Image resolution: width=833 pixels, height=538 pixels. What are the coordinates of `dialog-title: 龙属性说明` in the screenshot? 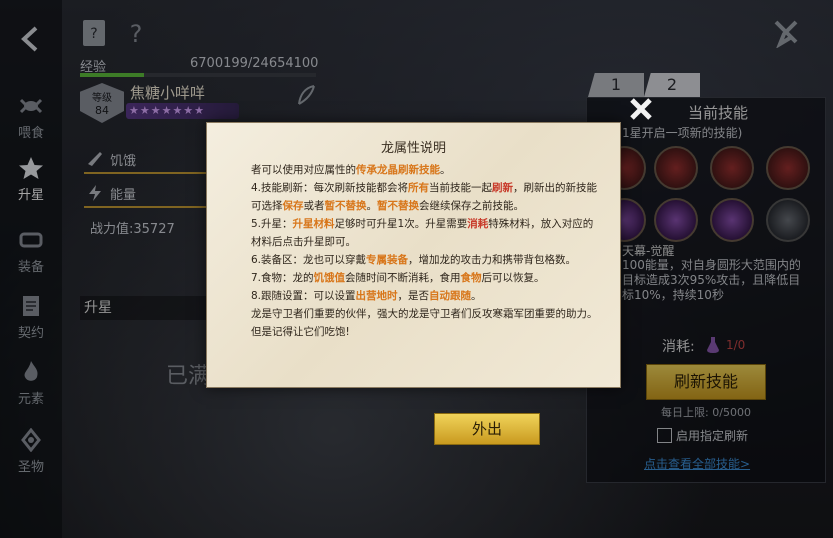 It's located at (413, 148).